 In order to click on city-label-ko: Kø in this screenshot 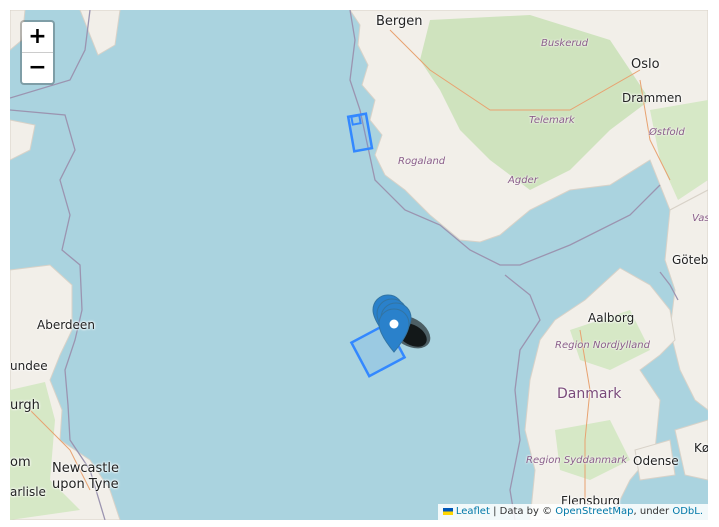, I will do `click(701, 448)`.